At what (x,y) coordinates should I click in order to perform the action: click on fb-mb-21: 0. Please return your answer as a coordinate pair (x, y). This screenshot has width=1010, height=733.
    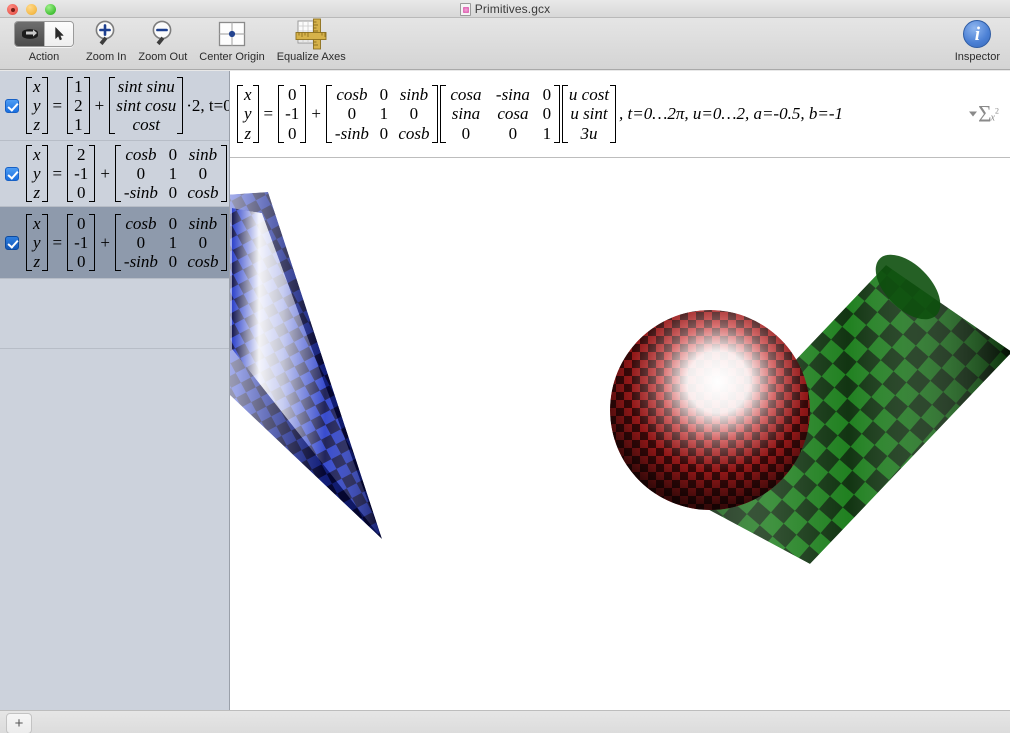
    Looking at the image, I should click on (384, 133).